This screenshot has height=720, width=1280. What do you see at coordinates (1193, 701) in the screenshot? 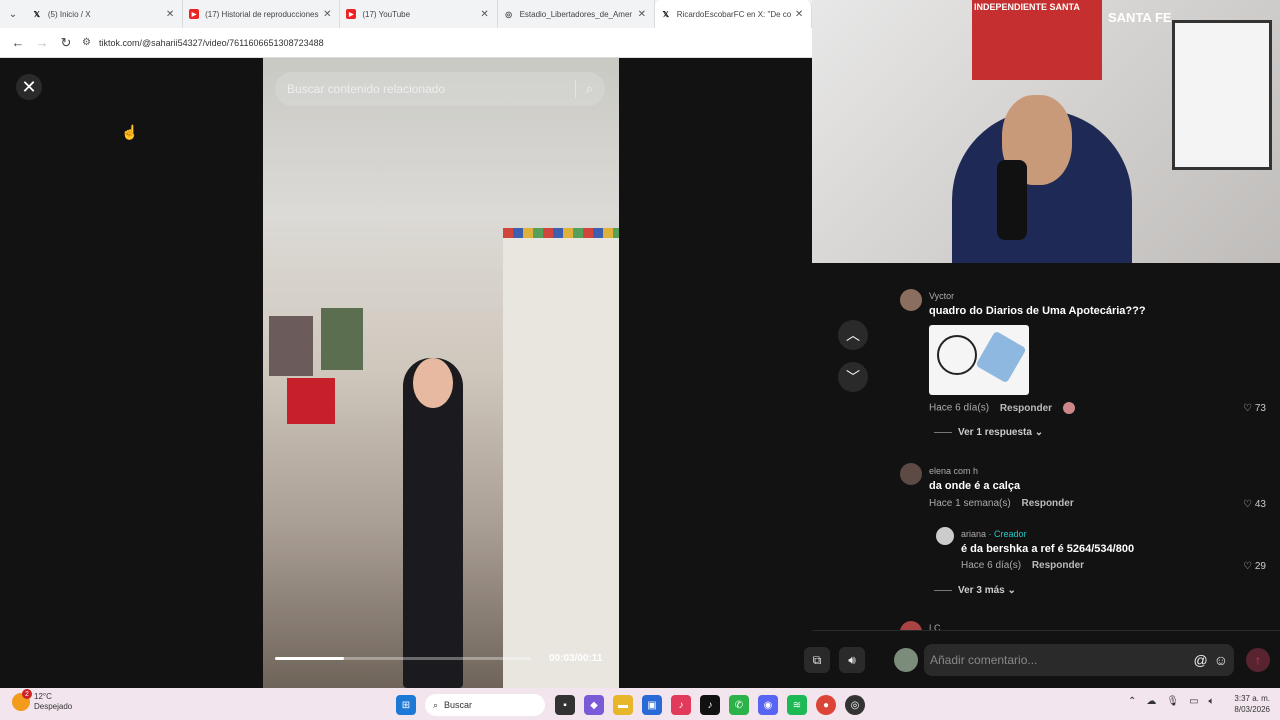
I see `display-icon: ▭` at bounding box center [1193, 701].